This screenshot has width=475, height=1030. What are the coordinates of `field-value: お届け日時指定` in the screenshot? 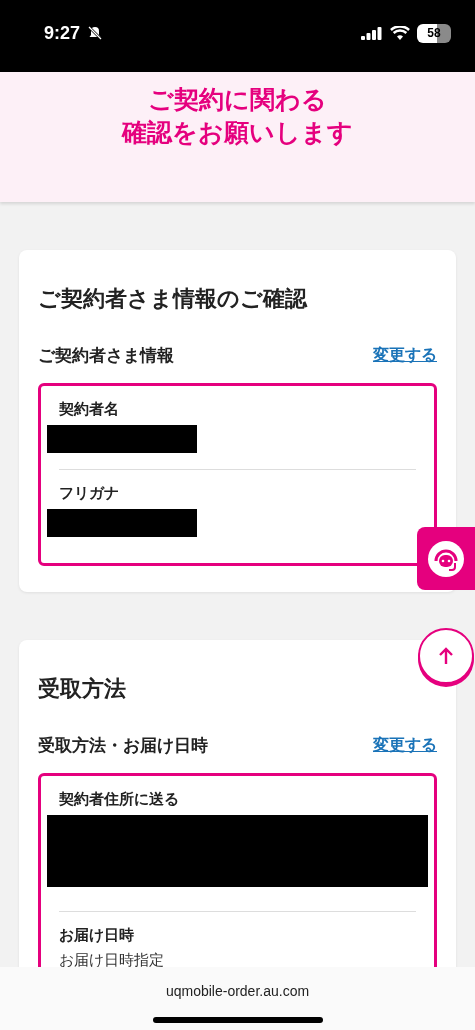 It's located at (112, 959).